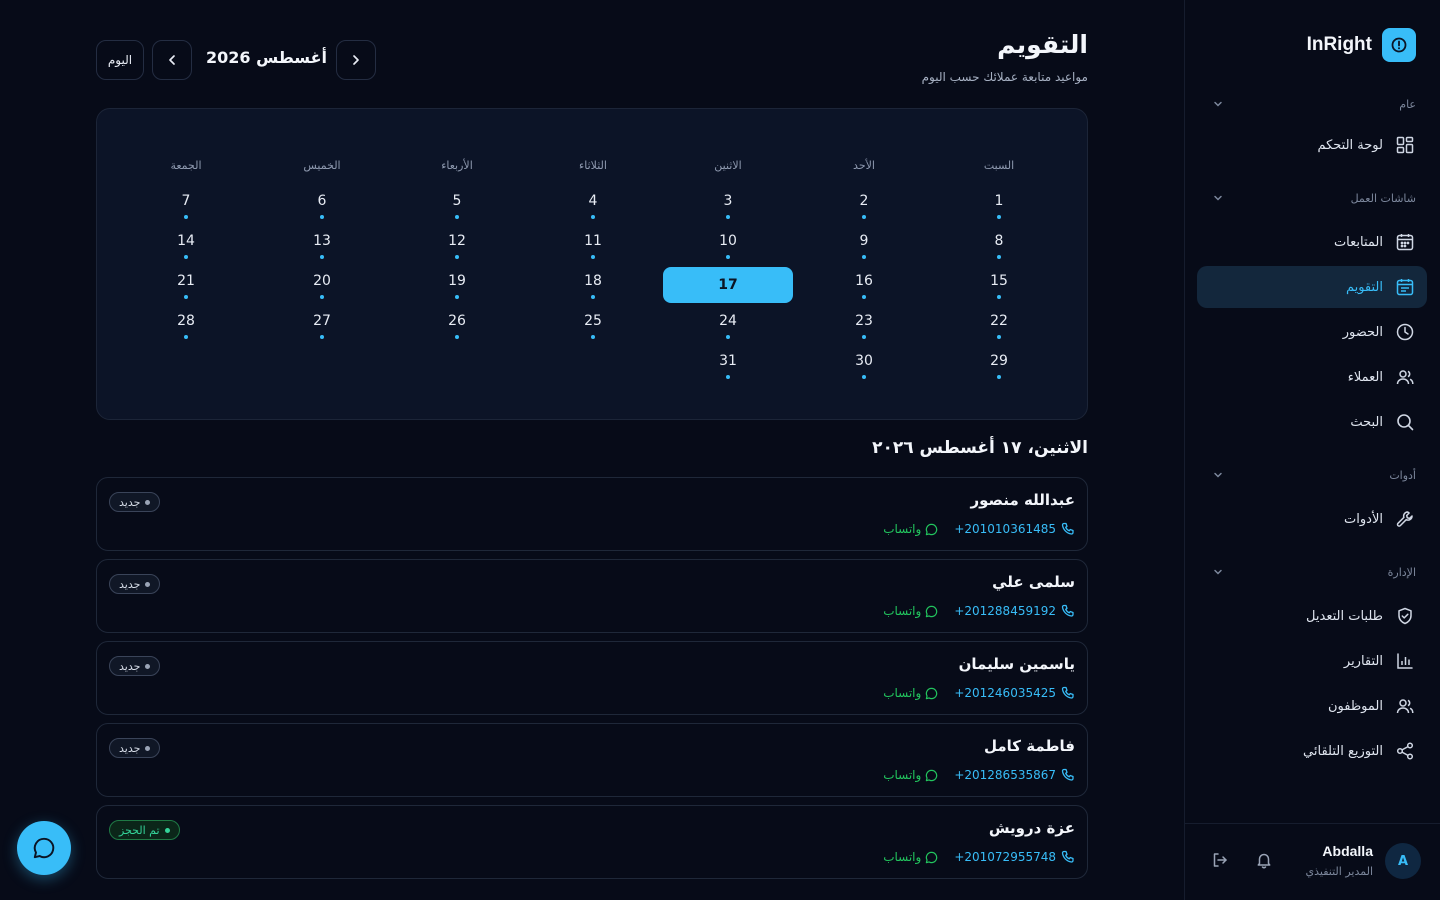 The width and height of the screenshot is (1440, 900). Describe the element at coordinates (728, 325) in the screenshot. I see `calendar-day: 24` at that location.